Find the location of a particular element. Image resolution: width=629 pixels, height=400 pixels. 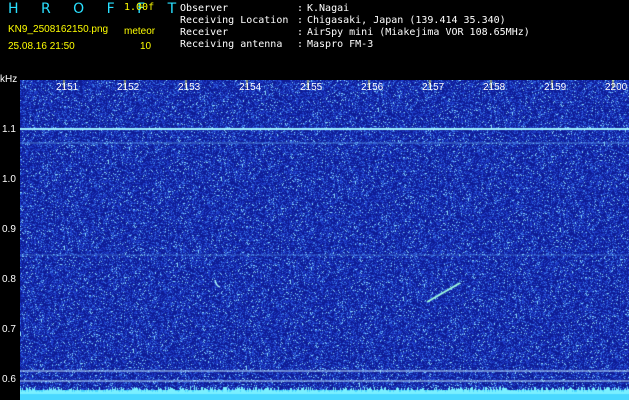

x-tick-label: 2159 is located at coordinates (555, 87).